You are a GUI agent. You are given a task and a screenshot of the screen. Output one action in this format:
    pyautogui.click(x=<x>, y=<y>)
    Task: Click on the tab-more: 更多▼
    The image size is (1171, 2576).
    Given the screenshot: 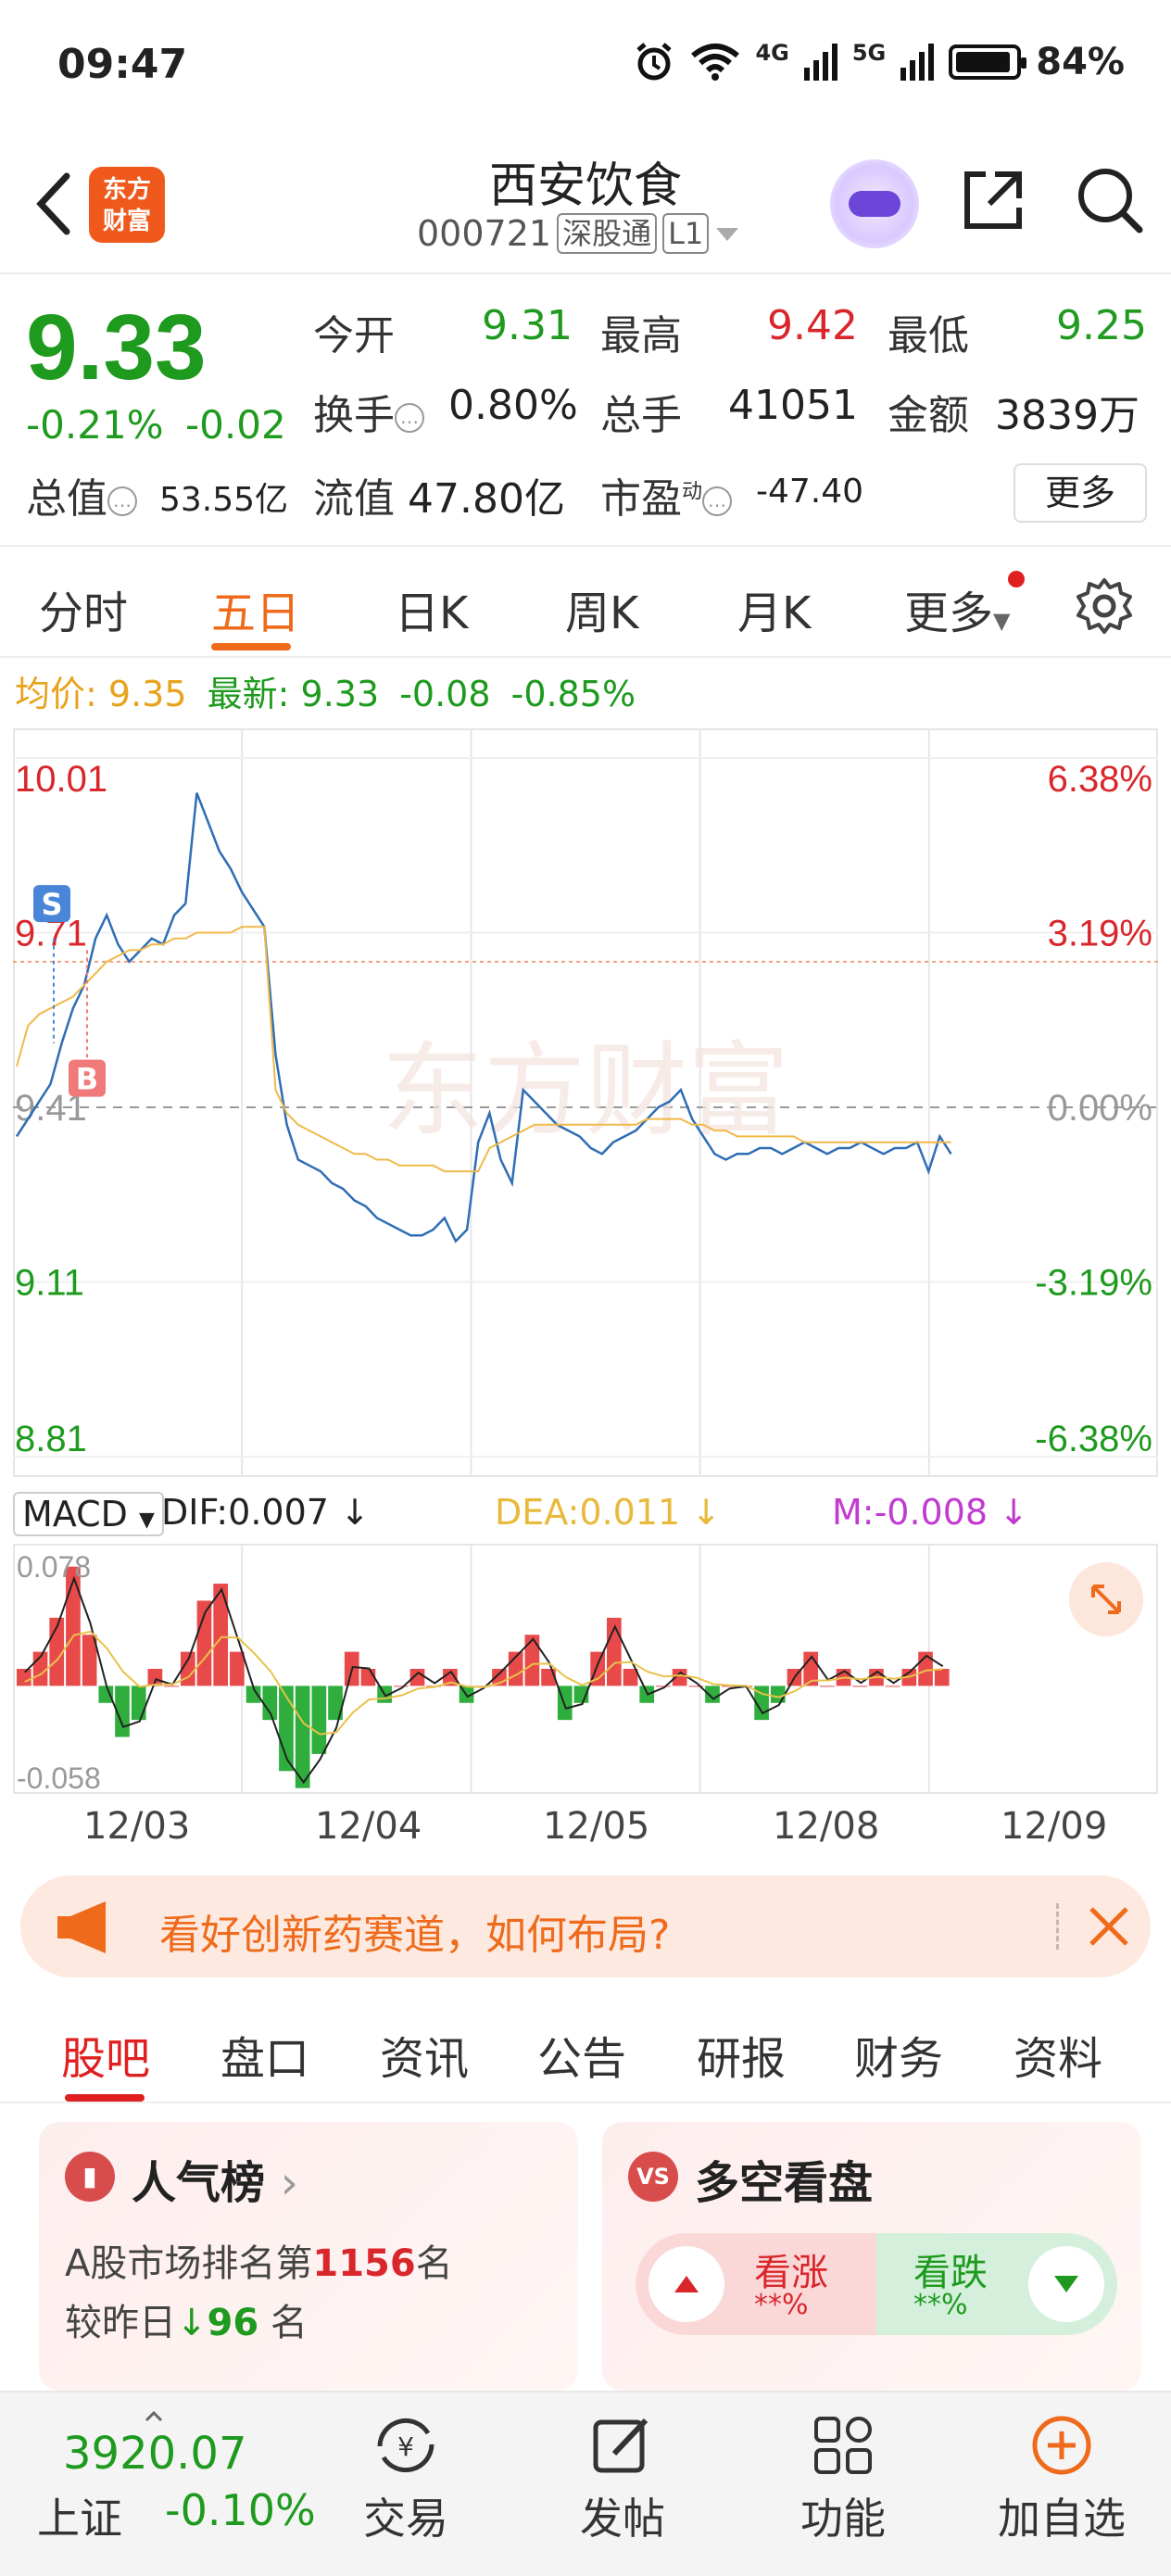 What is the action you would take?
    pyautogui.click(x=957, y=609)
    